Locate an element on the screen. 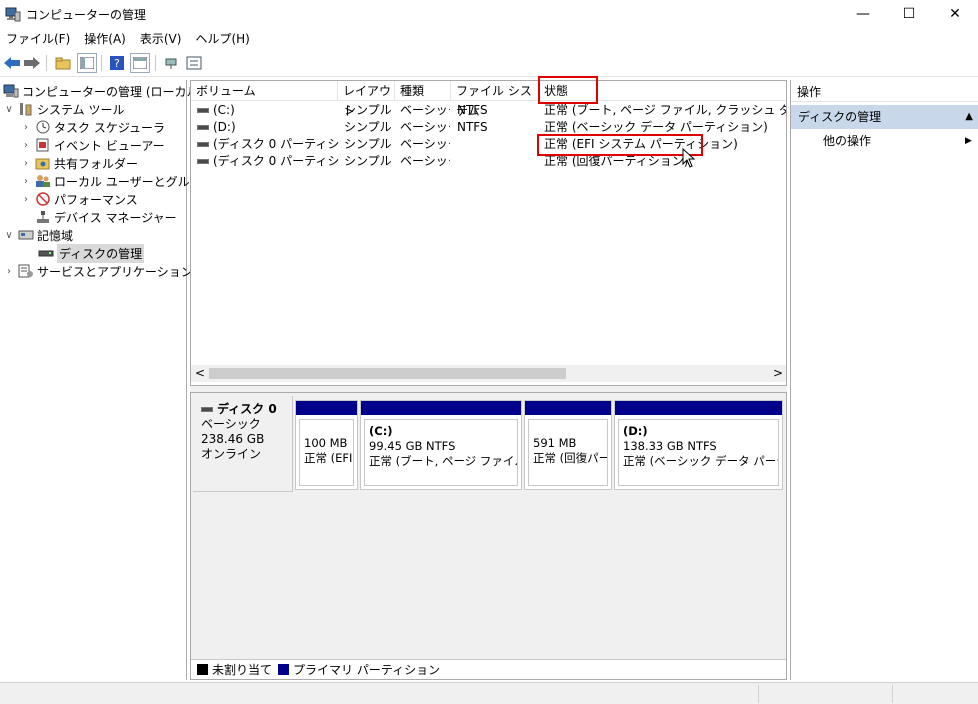 The width and height of the screenshot is (978, 704). window-title: コンピューターの管理 is located at coordinates (86, 15).